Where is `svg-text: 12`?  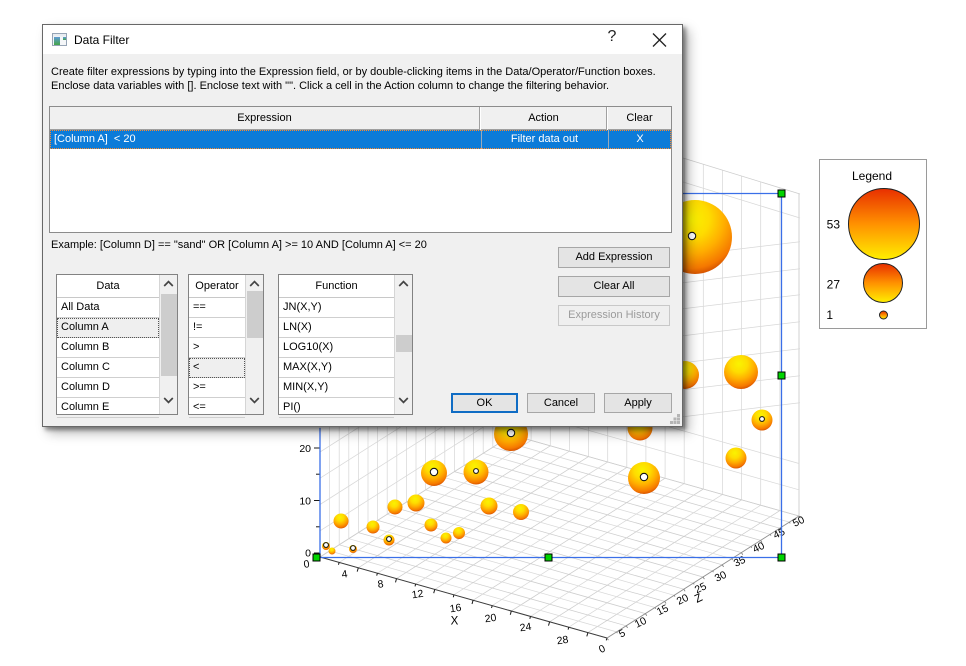
svg-text: 12 is located at coordinates (417, 595).